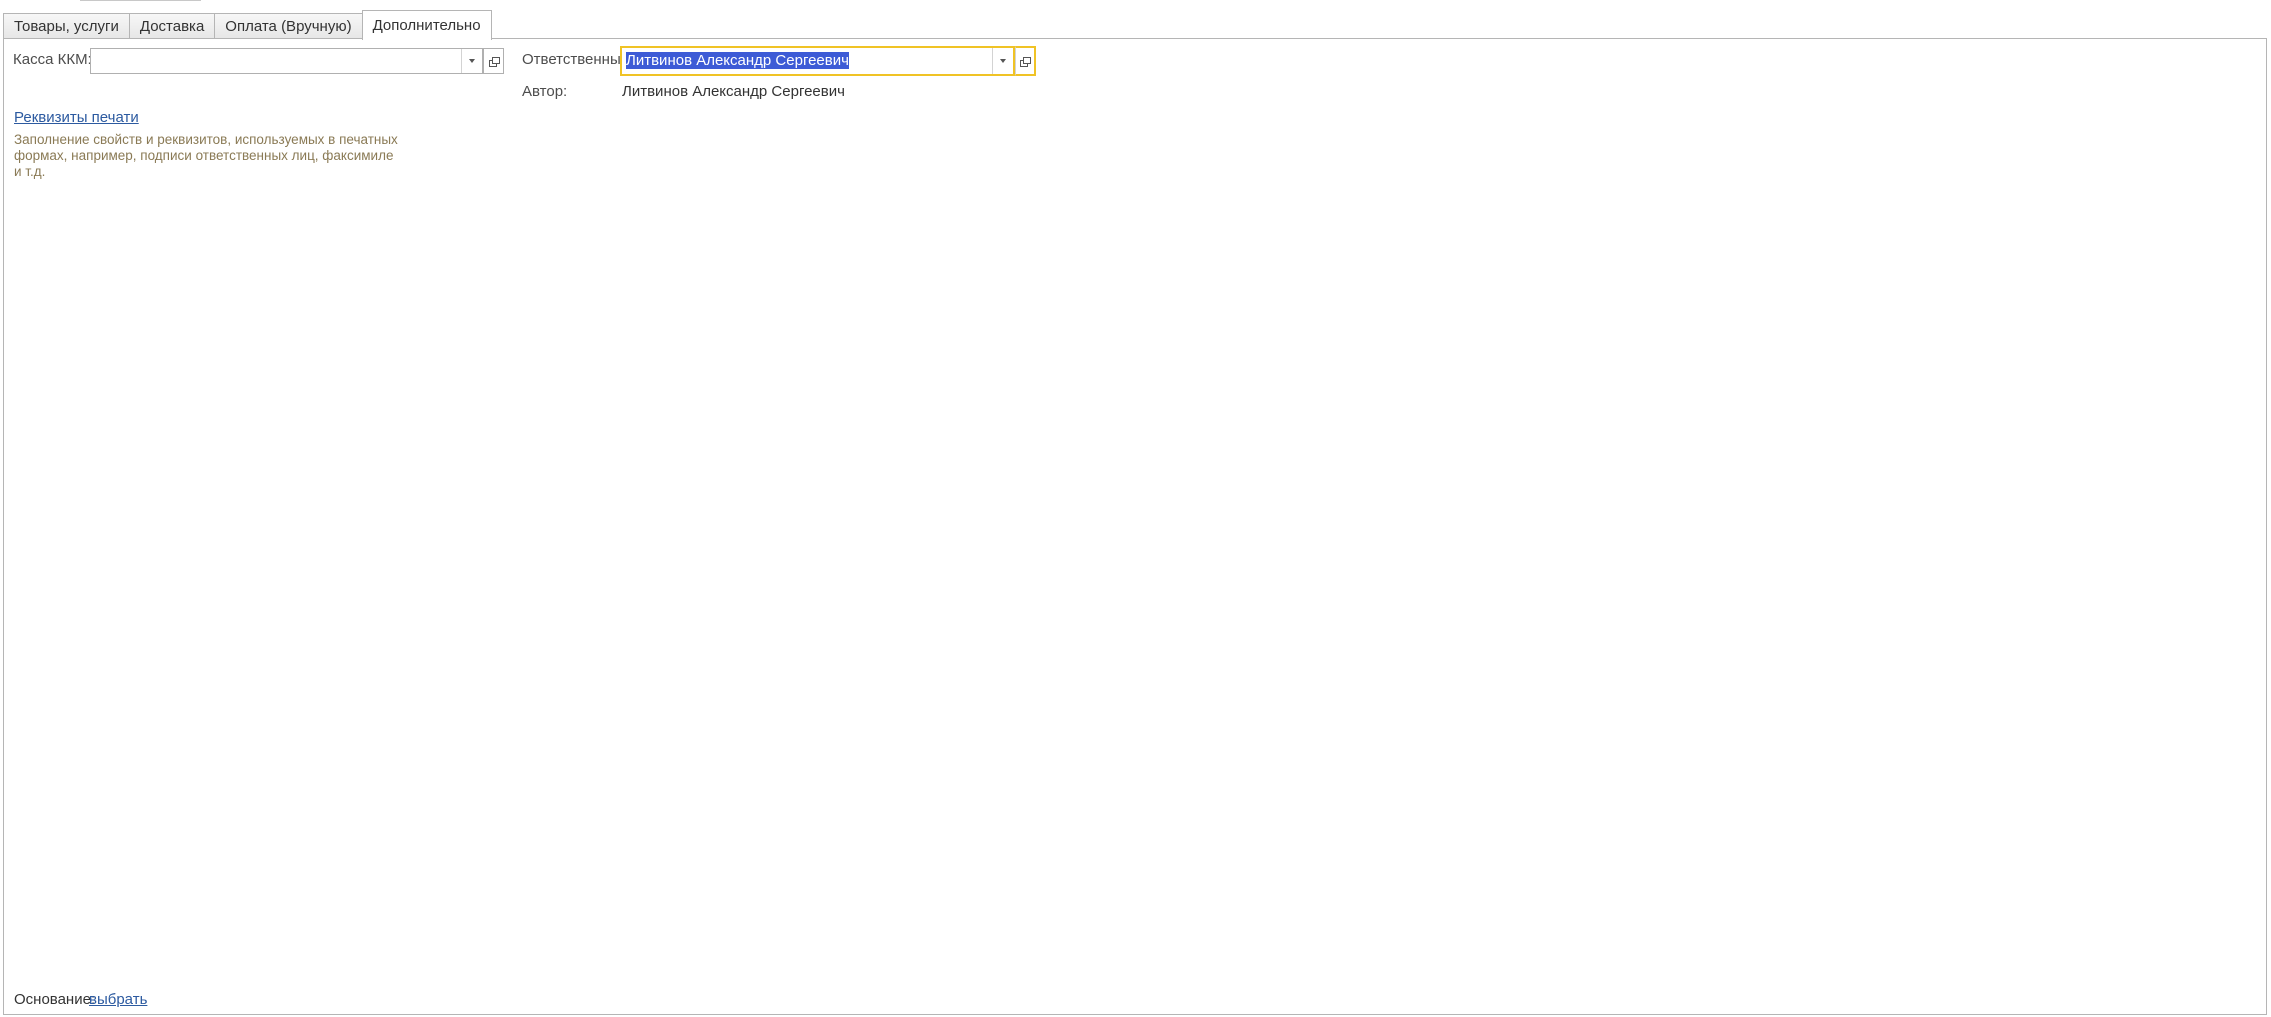 The image size is (2271, 1017). I want to click on tab-payment-manual: Оплата (Вручную), so click(288, 26).